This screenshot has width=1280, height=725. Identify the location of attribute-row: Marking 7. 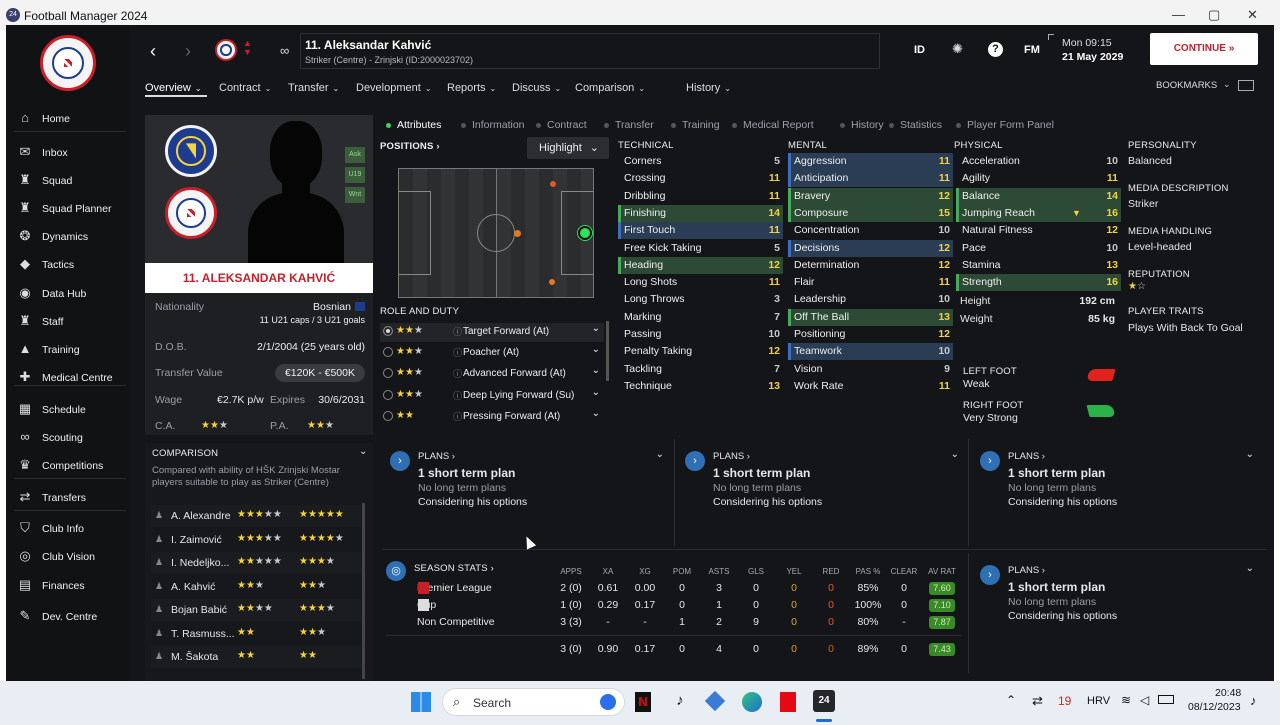
(700, 317).